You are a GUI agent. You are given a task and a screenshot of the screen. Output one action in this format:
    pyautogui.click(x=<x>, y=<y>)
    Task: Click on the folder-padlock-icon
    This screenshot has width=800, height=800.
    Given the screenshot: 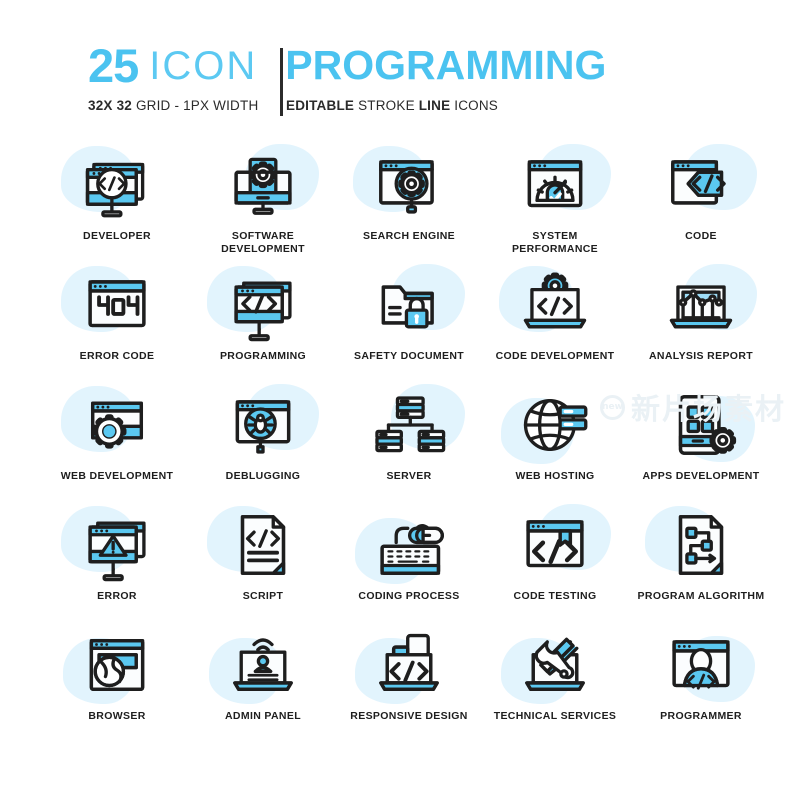 What is the action you would take?
    pyautogui.click(x=409, y=305)
    